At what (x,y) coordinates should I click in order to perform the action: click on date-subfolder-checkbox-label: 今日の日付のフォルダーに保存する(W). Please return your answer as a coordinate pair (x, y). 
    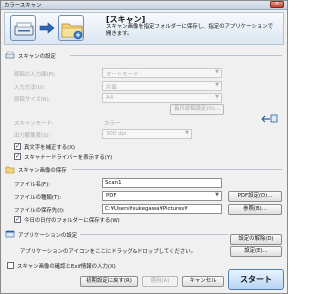
    Looking at the image, I should click on (72, 221).